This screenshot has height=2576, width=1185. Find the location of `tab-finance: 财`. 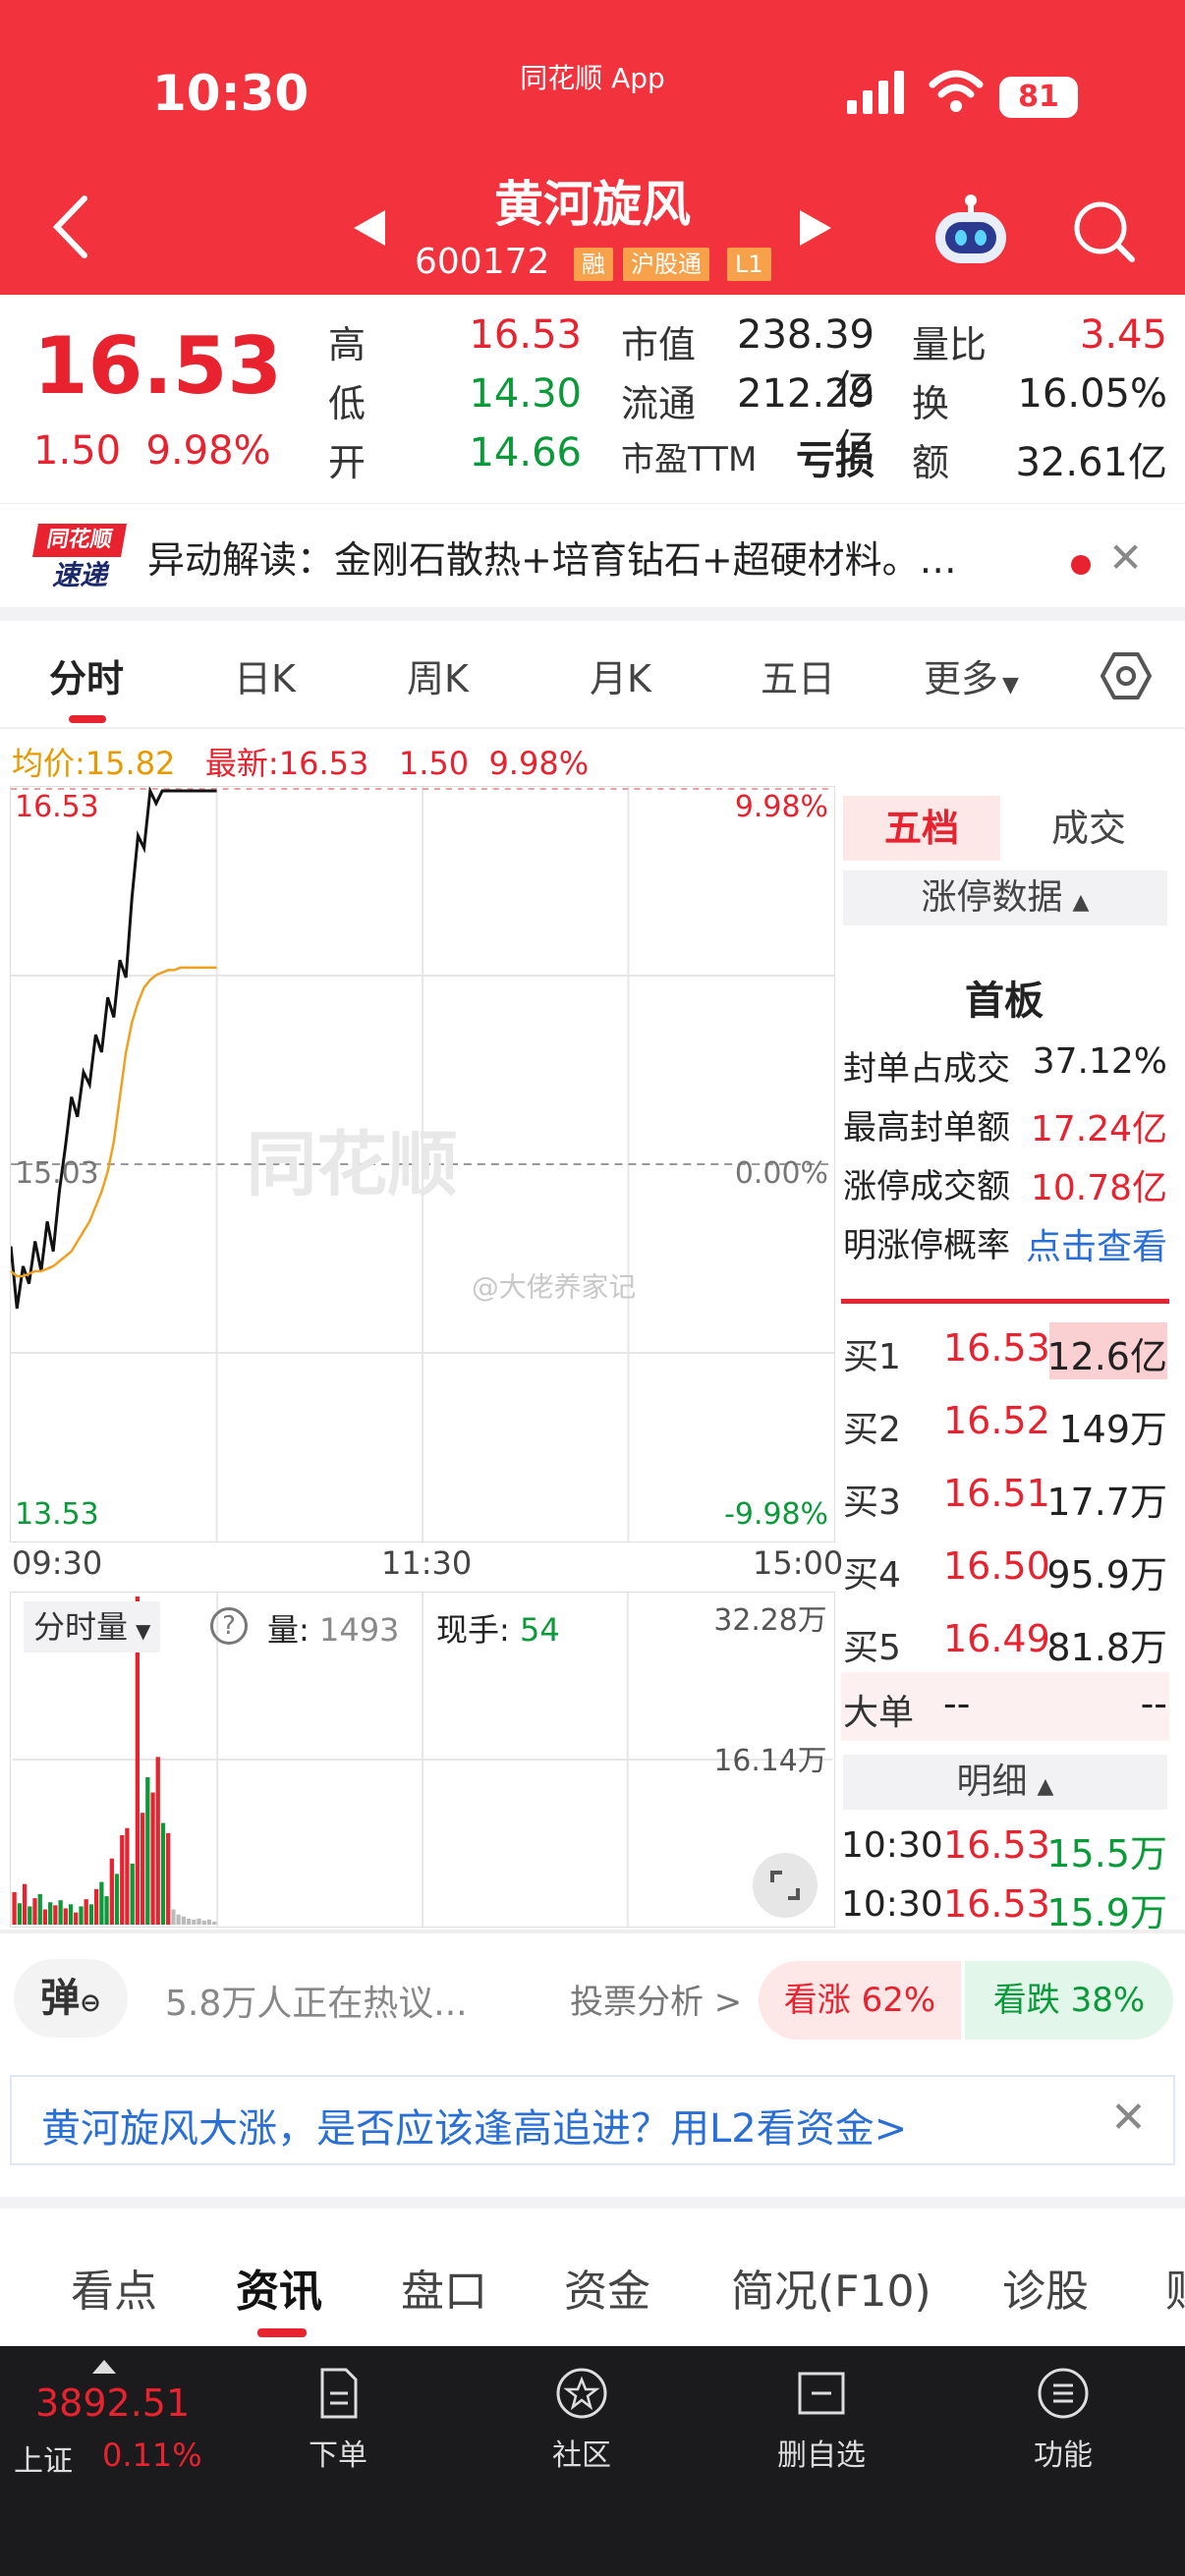

tab-finance: 财 is located at coordinates (1175, 2287).